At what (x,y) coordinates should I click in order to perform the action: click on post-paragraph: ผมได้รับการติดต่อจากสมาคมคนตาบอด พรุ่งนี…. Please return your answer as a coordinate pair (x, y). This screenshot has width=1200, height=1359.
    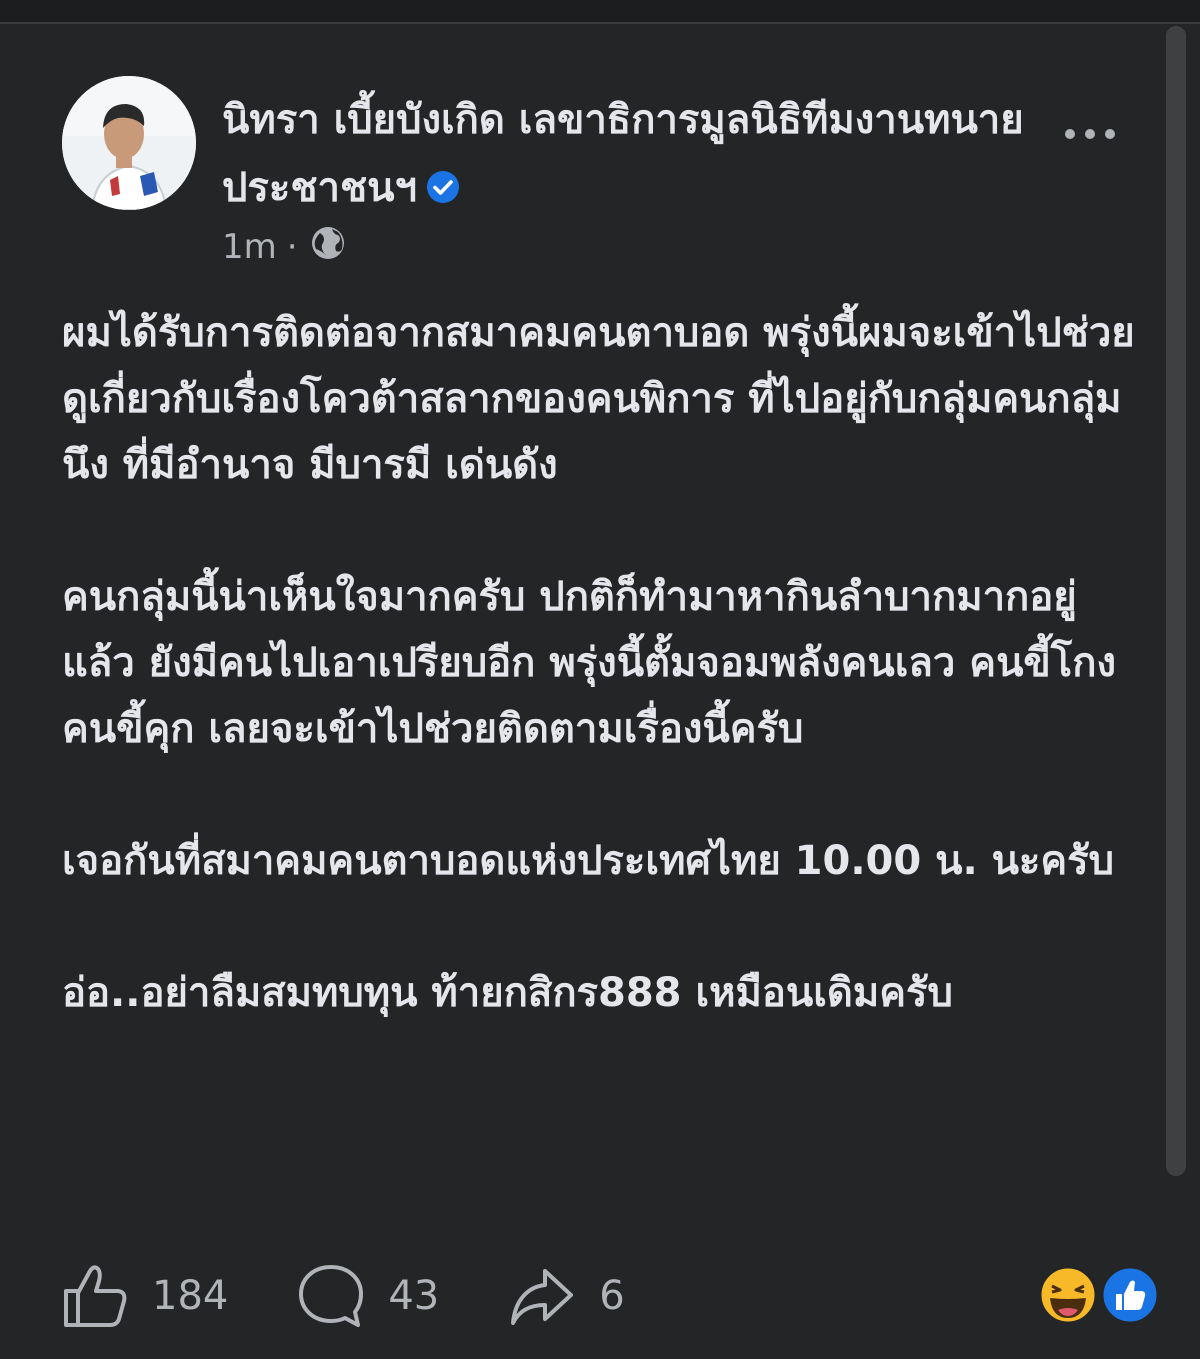
    Looking at the image, I should click on (598, 399).